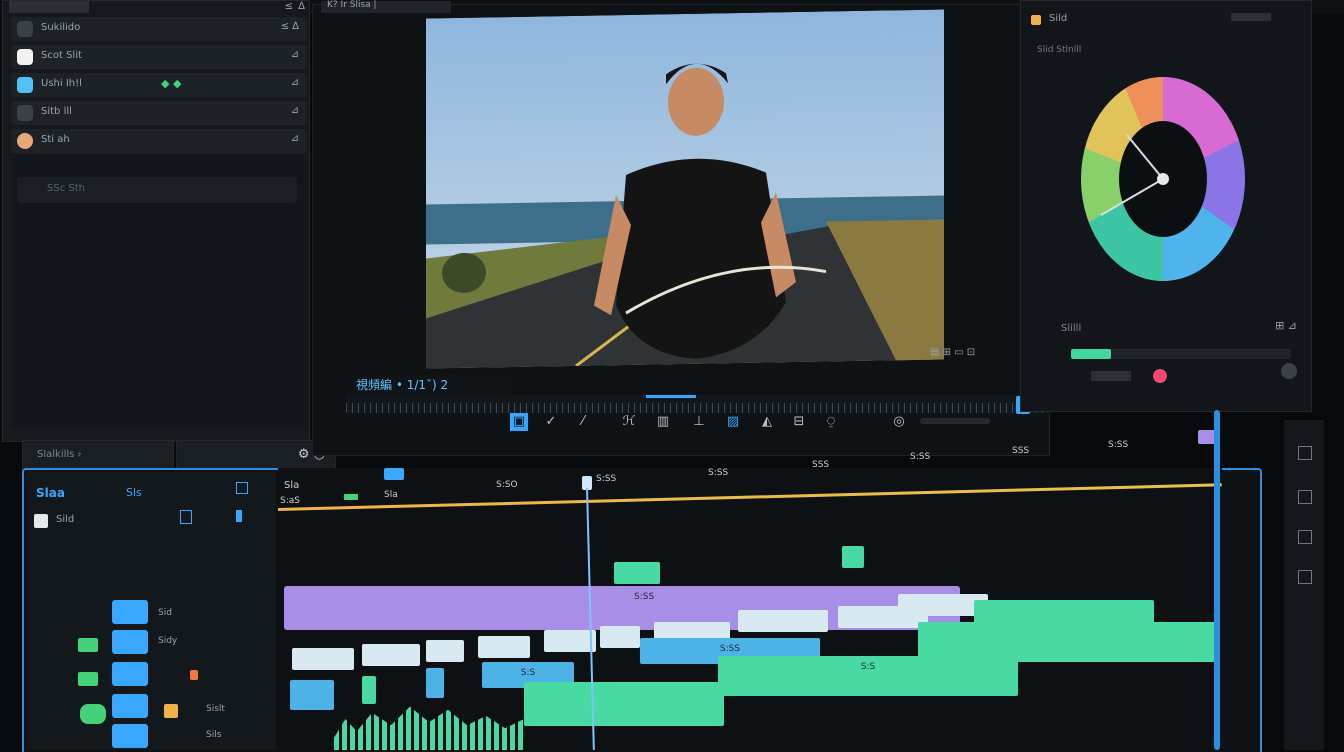 This screenshot has width=1344, height=752. What do you see at coordinates (749, 497) in the screenshot?
I see `ruler-yellow-line` at bounding box center [749, 497].